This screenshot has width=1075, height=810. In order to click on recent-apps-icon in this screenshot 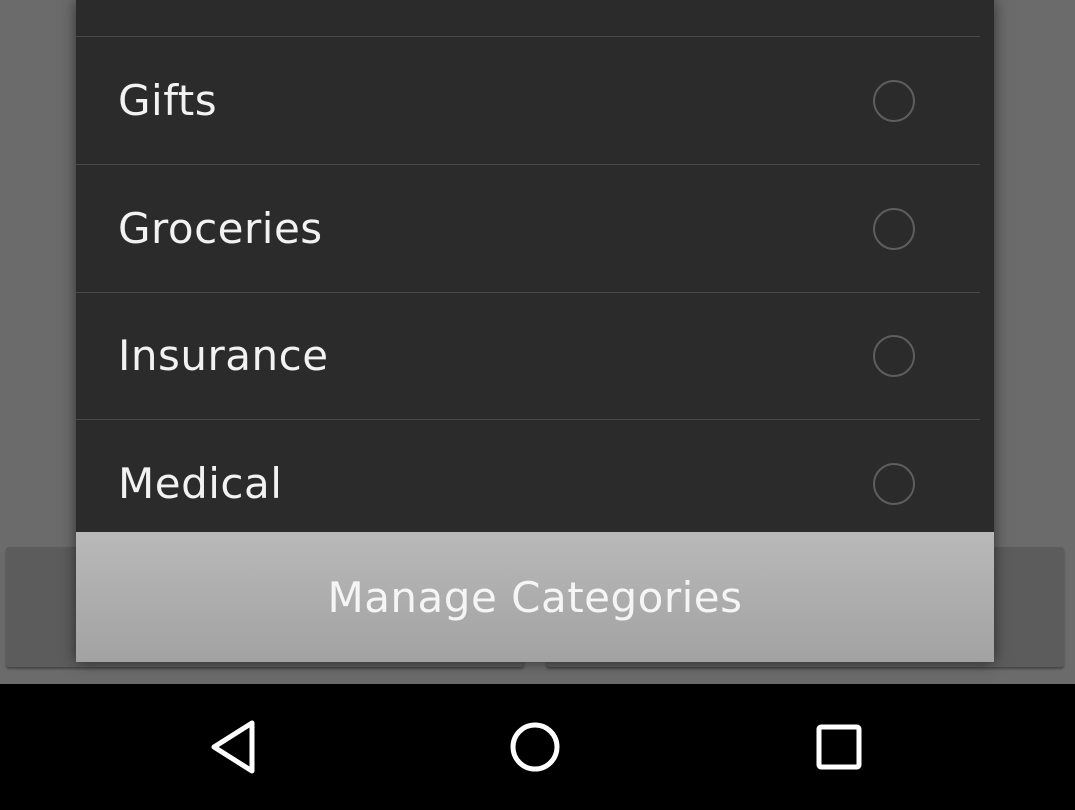, I will do `click(839, 747)`.